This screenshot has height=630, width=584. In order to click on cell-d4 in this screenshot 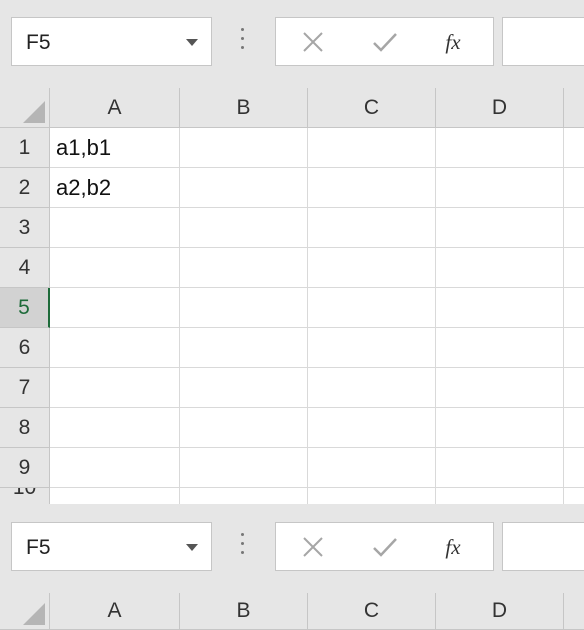, I will do `click(500, 268)`.